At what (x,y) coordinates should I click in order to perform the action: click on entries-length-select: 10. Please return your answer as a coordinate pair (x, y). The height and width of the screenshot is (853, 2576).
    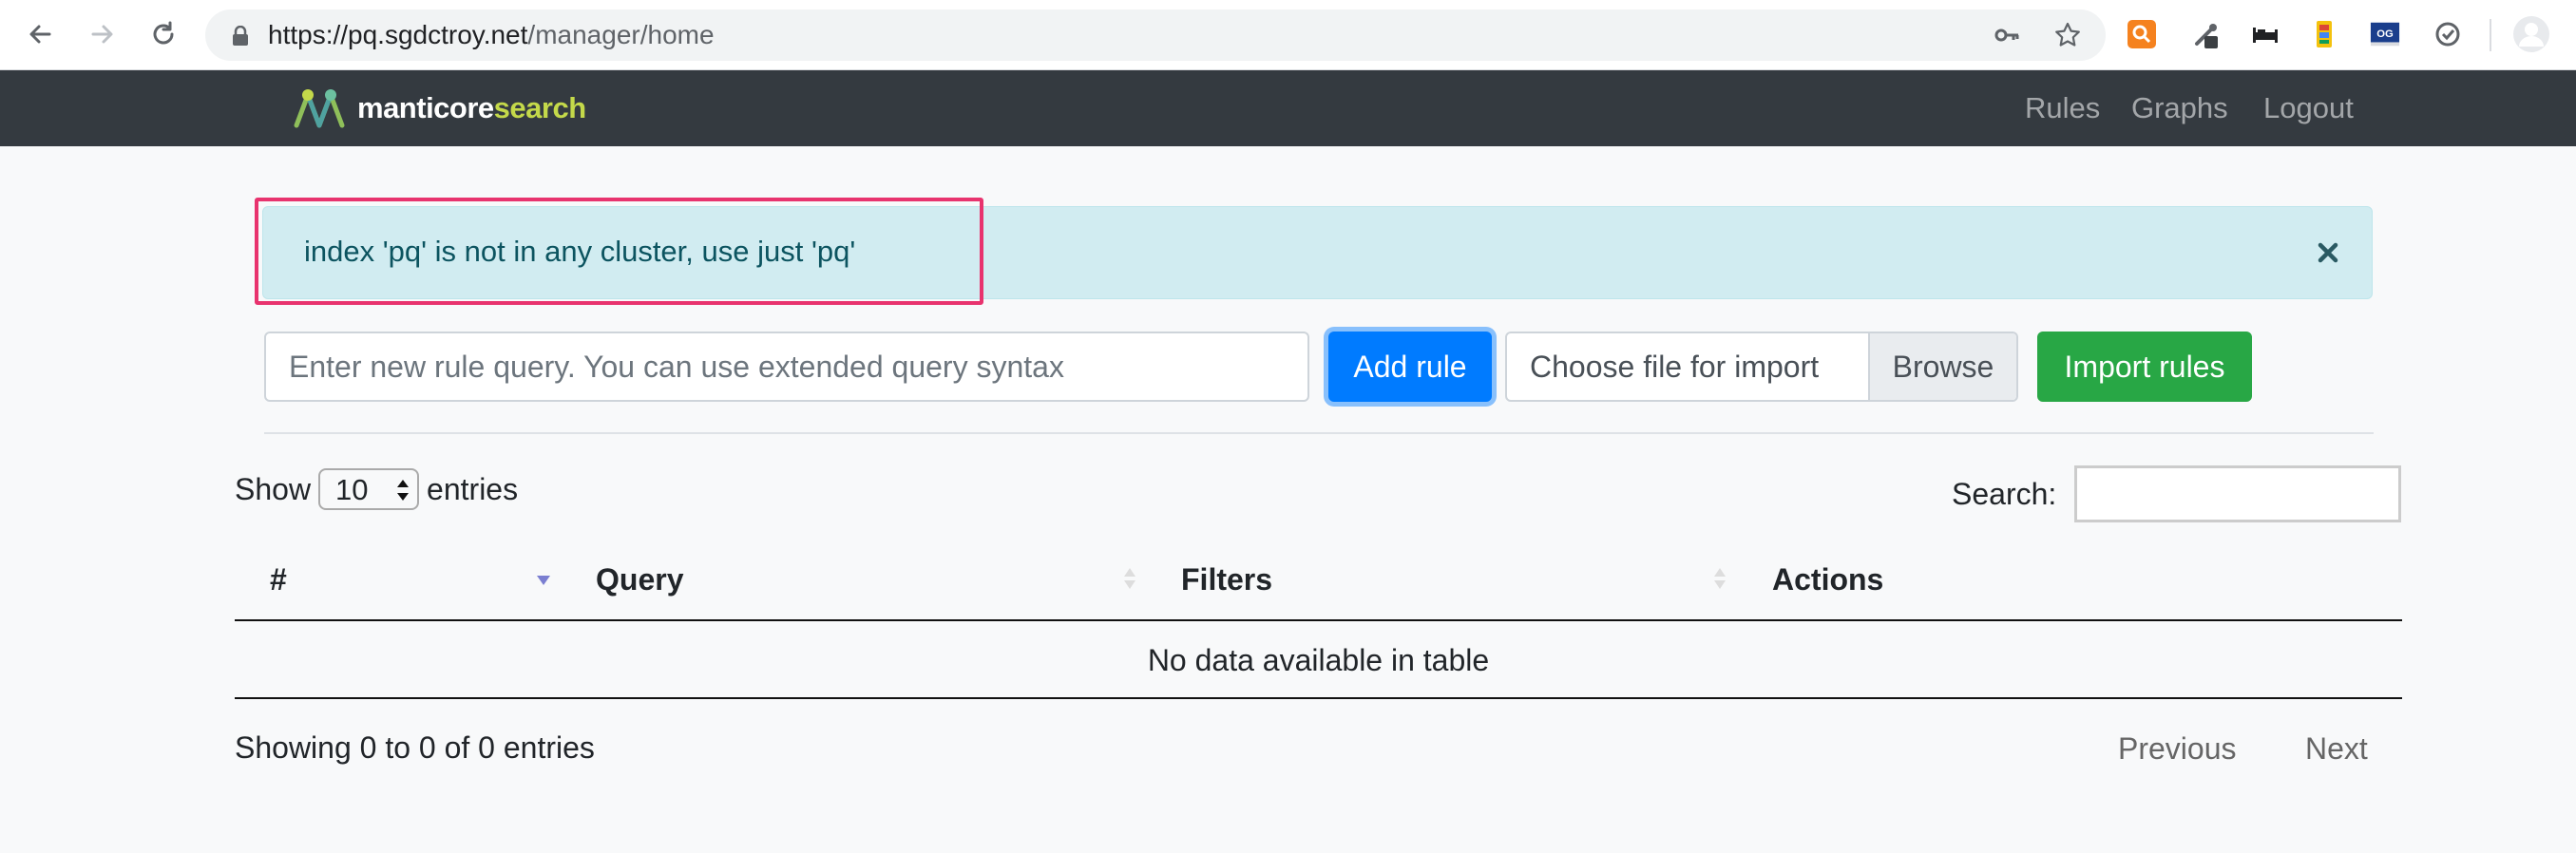
    Looking at the image, I should click on (369, 489).